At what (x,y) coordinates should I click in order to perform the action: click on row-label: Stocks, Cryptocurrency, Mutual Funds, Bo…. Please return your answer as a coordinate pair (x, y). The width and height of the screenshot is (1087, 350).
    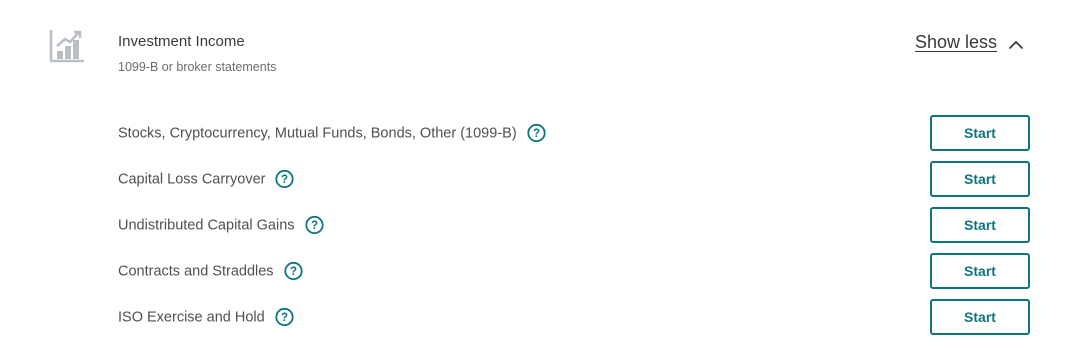
    Looking at the image, I should click on (317, 133).